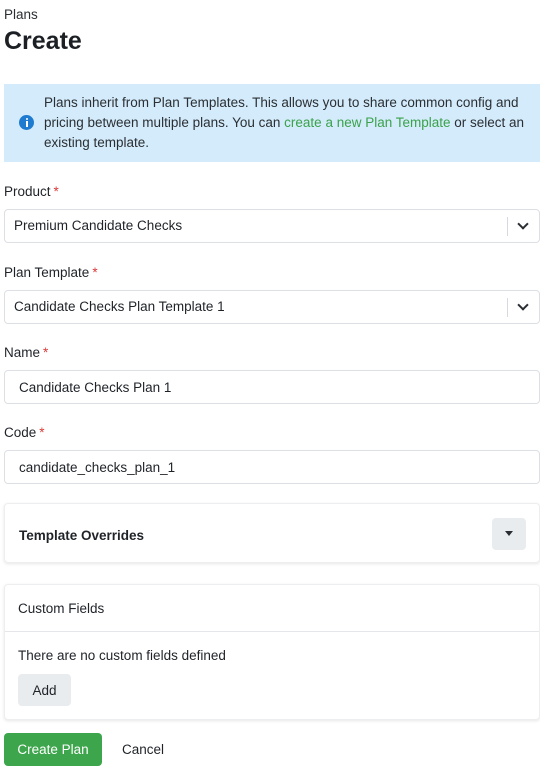 The width and height of the screenshot is (540, 768). Describe the element at coordinates (26, 122) in the screenshot. I see `info-icon` at that location.